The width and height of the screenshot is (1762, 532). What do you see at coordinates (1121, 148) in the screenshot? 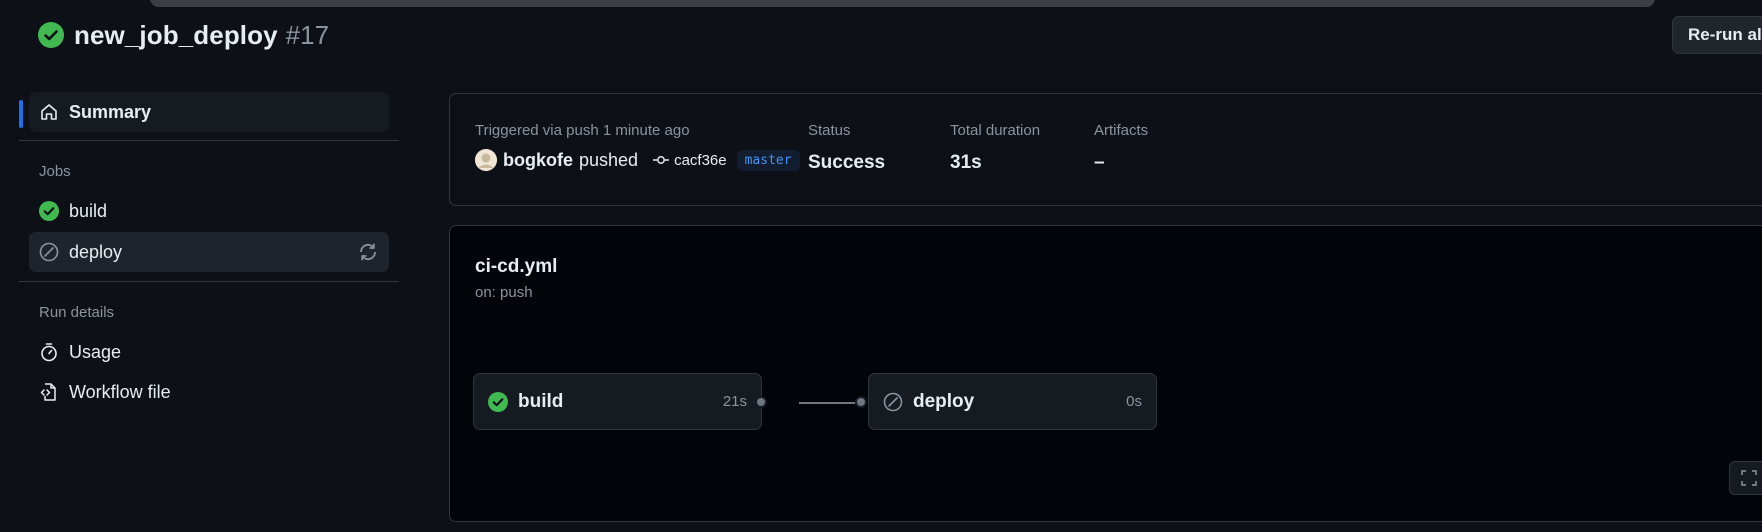
I see `artifacts-column: Artifacts –` at bounding box center [1121, 148].